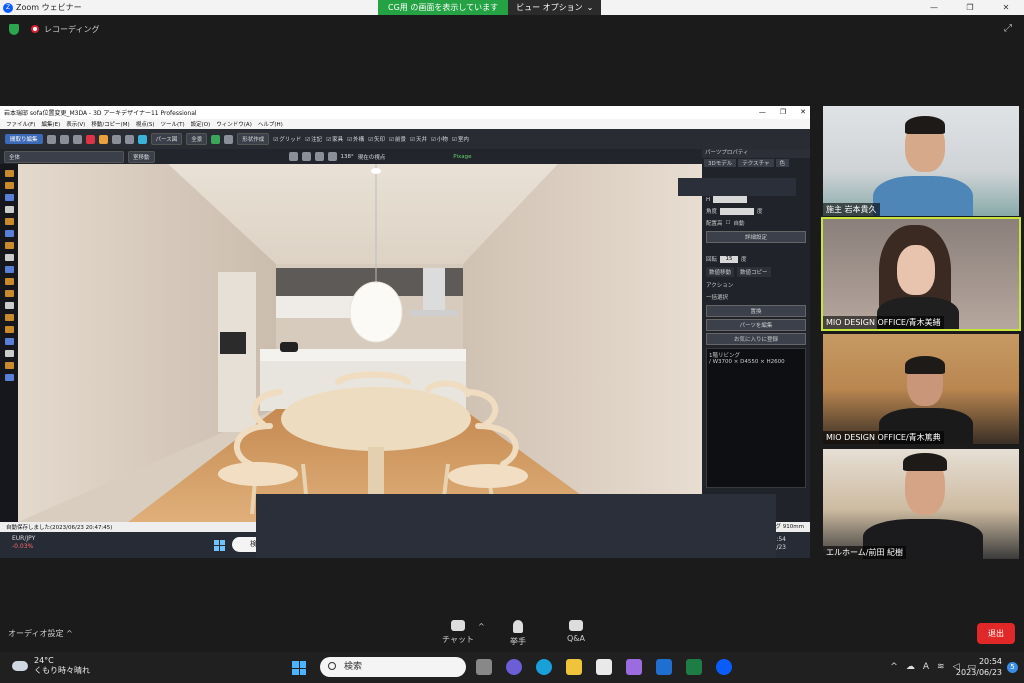 This screenshot has width=1024, height=683. Describe the element at coordinates (103, 139) in the screenshot. I see `folder-icon` at that location.